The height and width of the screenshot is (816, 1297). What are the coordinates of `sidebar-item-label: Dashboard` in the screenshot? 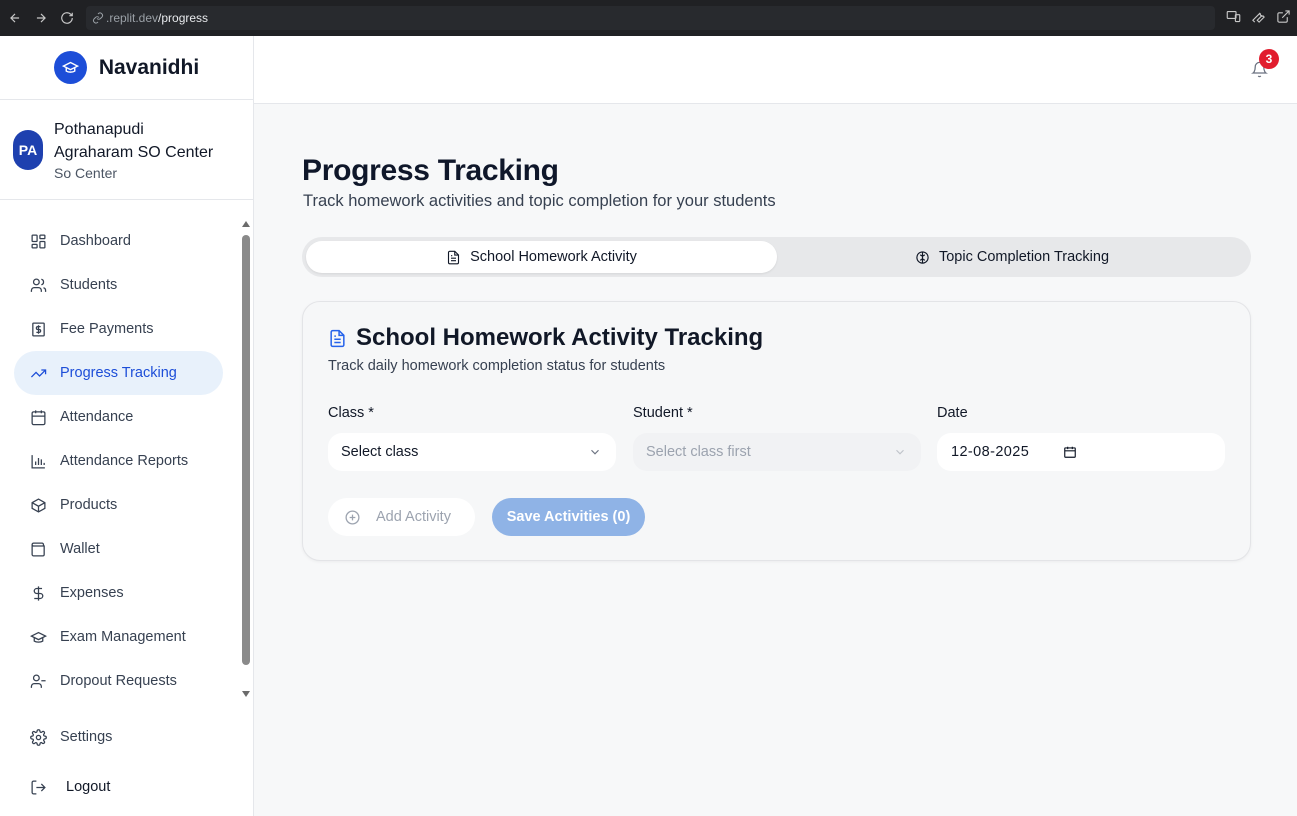 It's located at (95, 241).